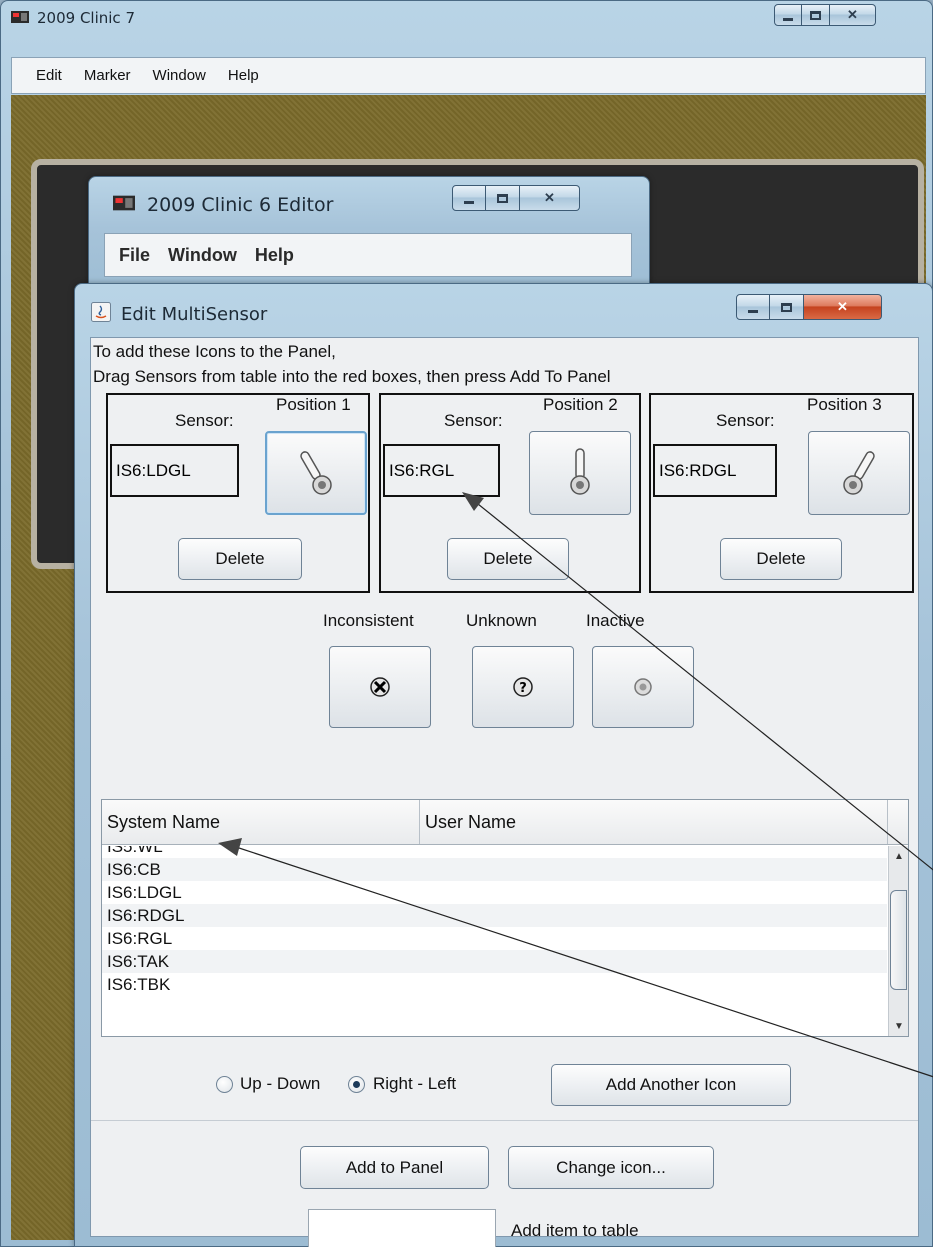 Image resolution: width=933 pixels, height=1247 pixels. Describe the element at coordinates (781, 493) in the screenshot. I see `position-3-box: Position 3 Sensor: IS6:RDGL Delete` at that location.